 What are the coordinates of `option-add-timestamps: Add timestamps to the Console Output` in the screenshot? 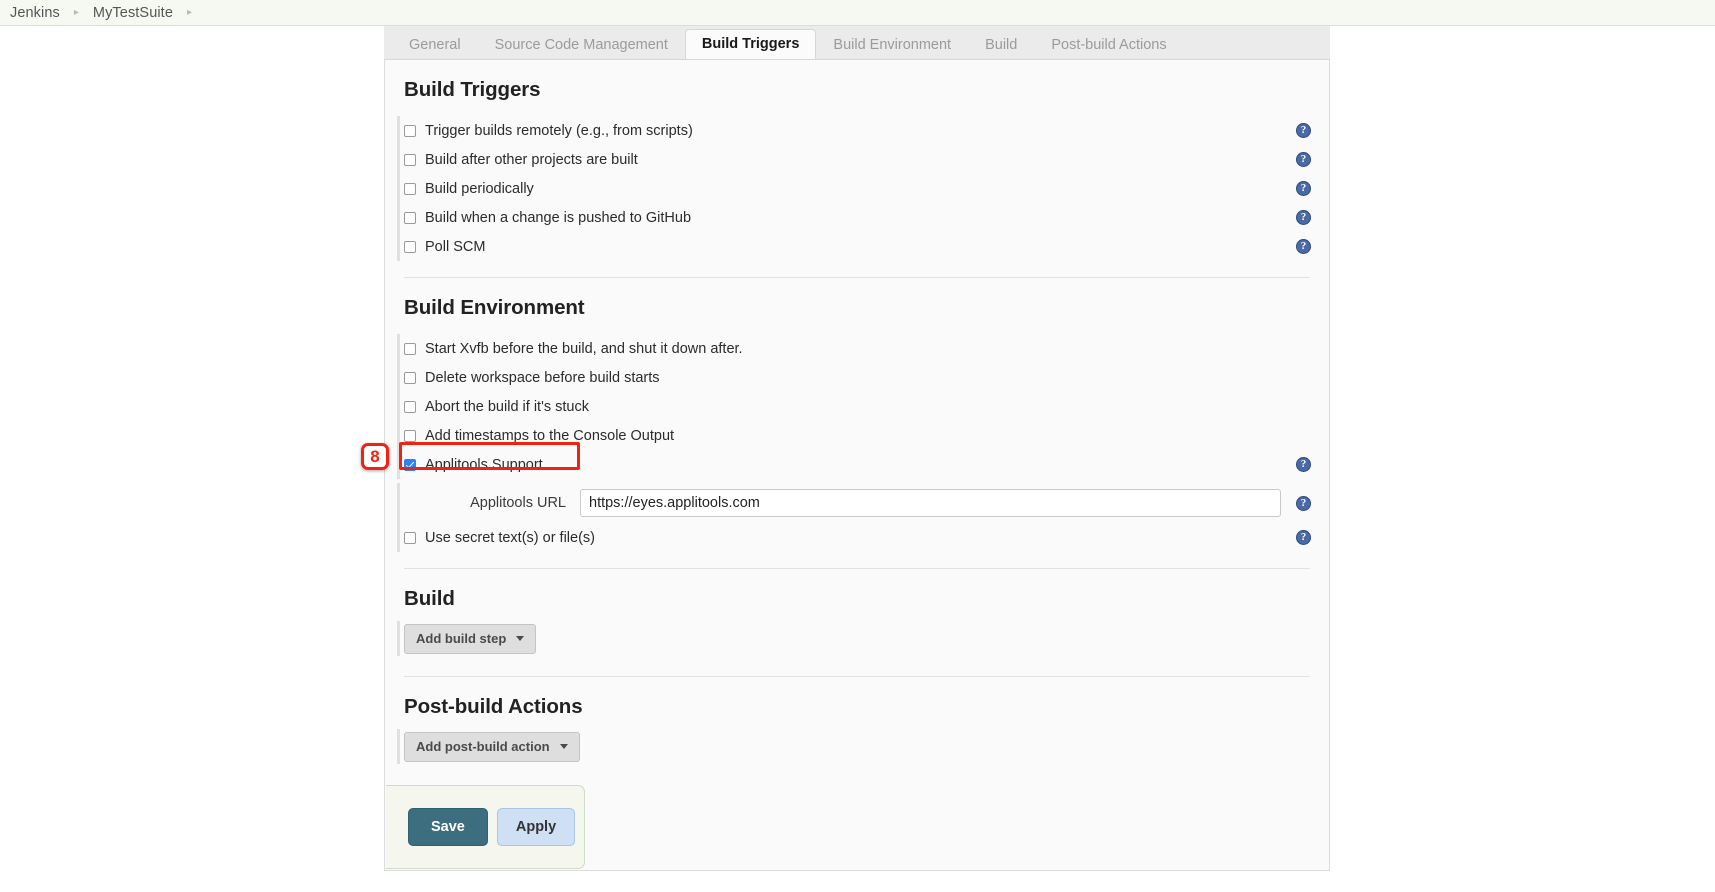 It's located at (857, 435).